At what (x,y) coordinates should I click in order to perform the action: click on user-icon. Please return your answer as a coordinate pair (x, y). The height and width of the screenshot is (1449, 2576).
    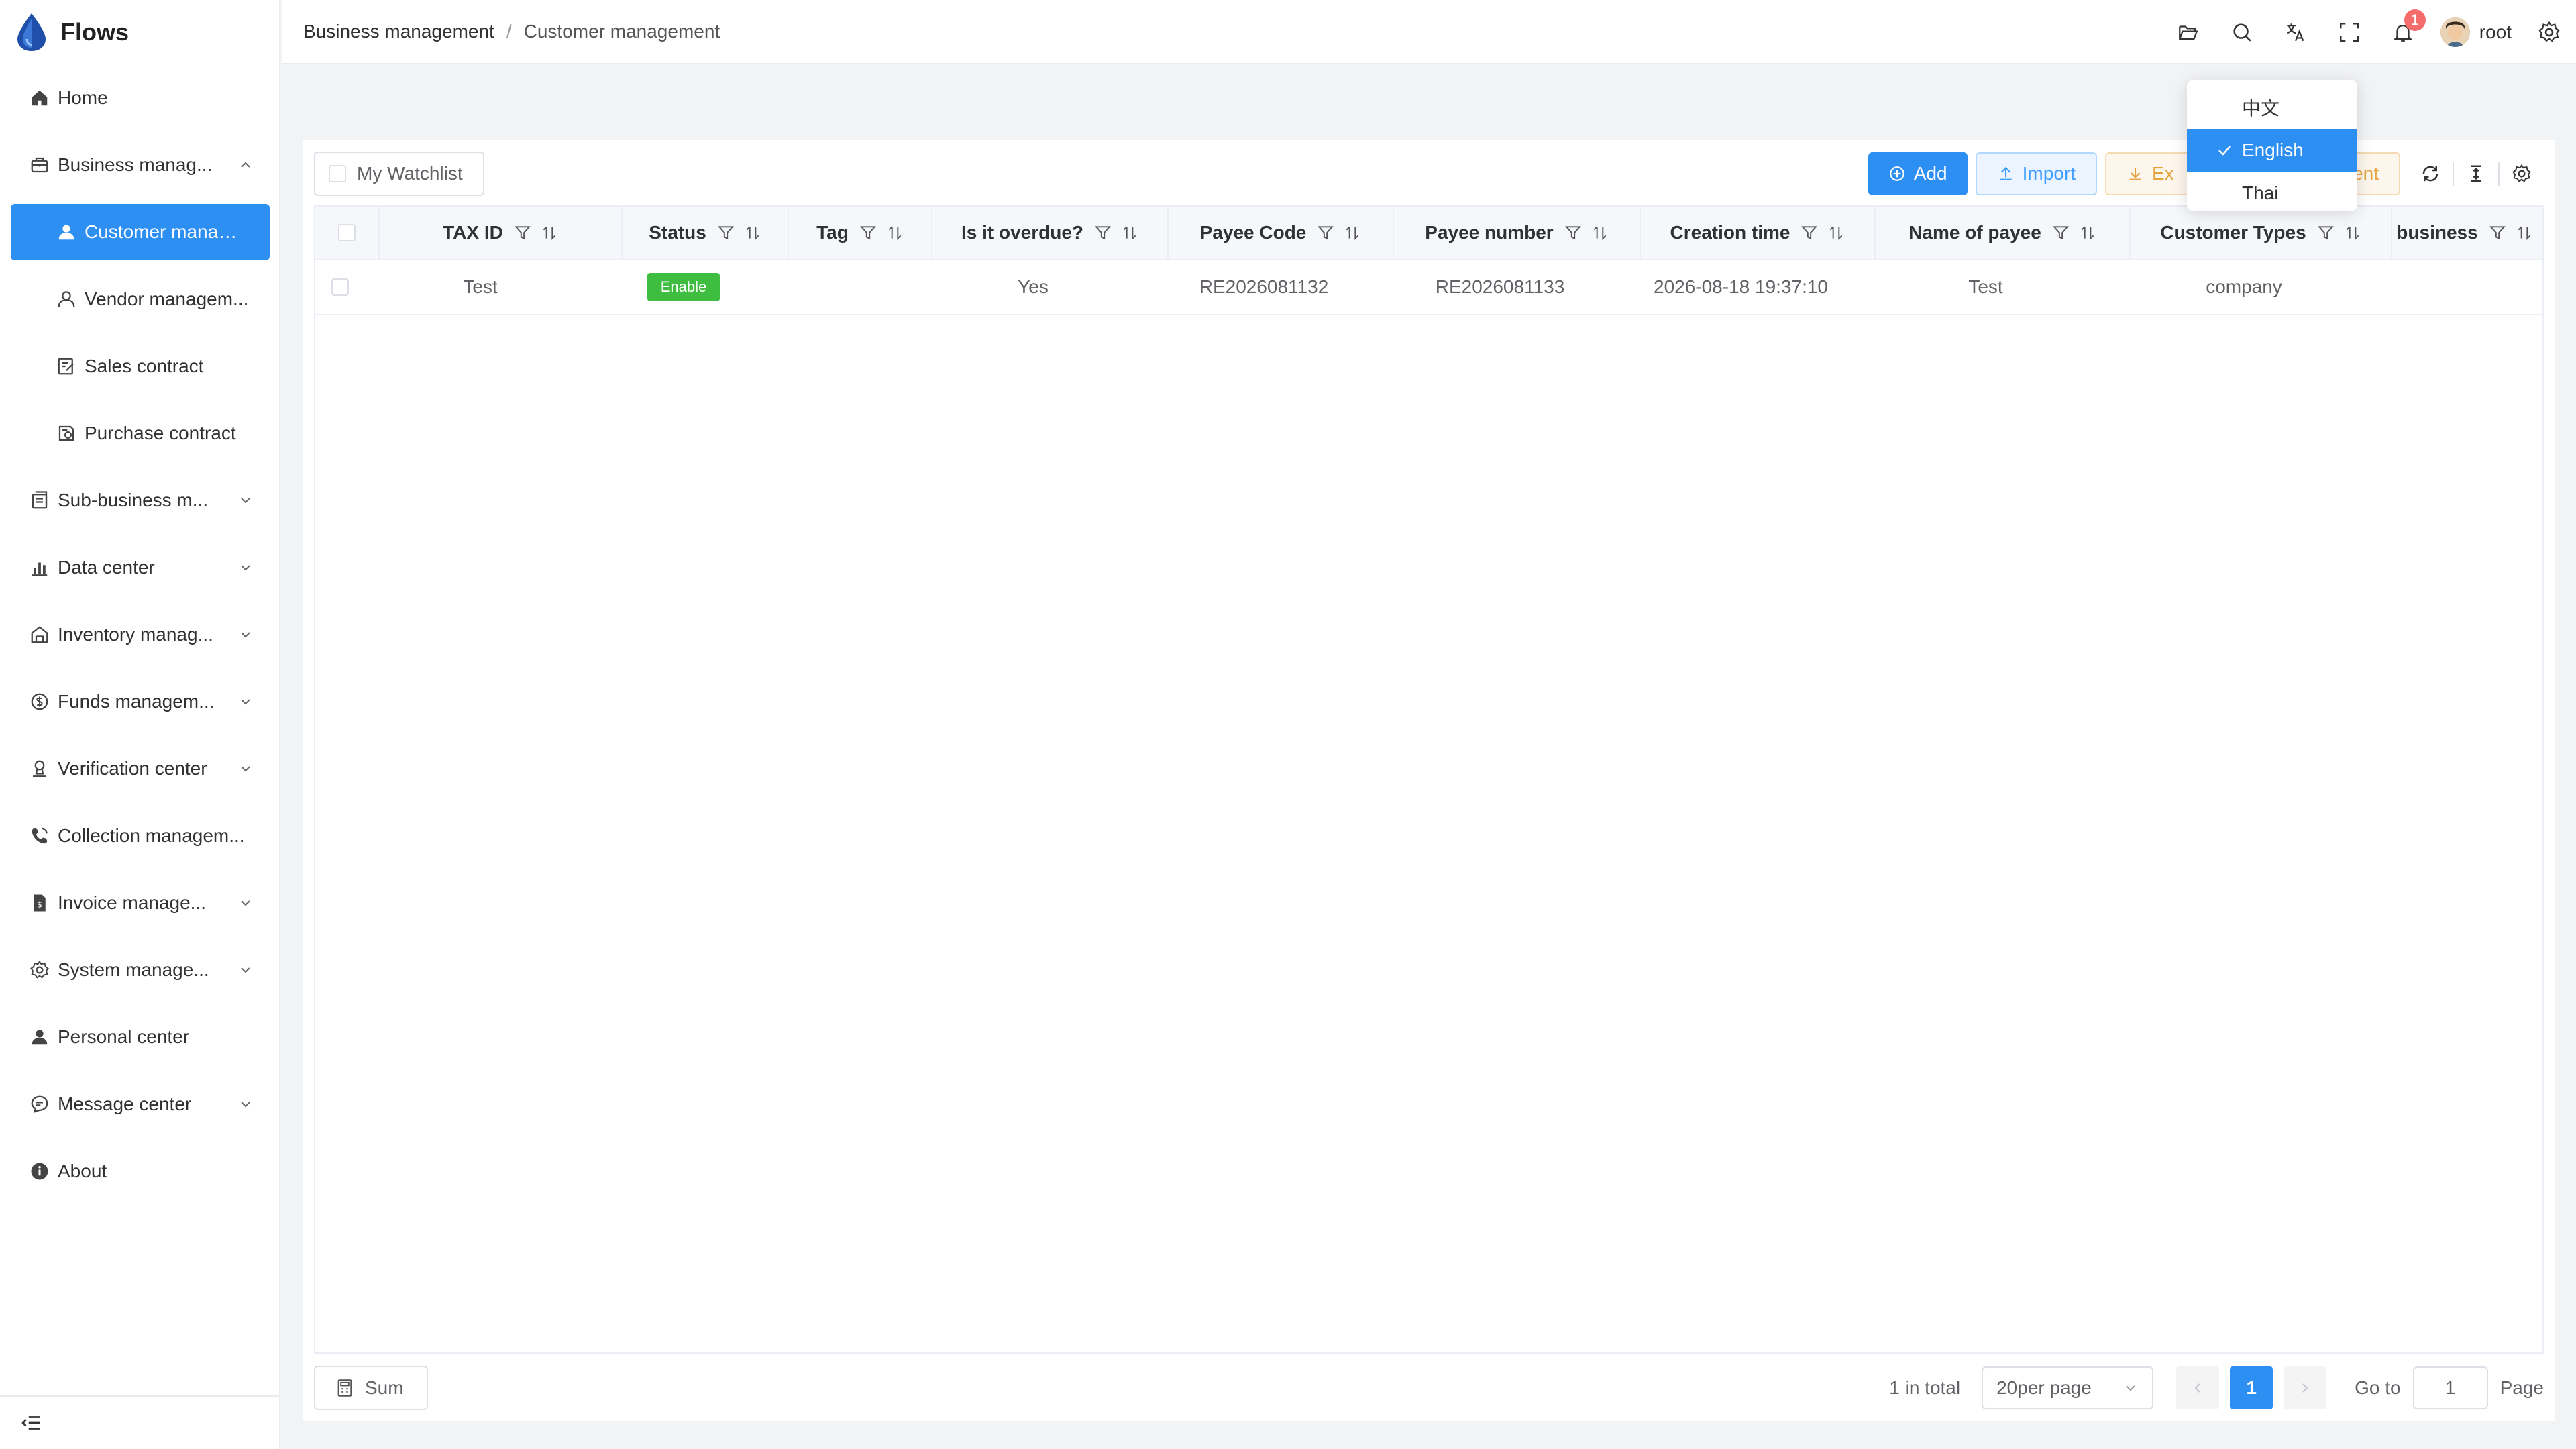
    Looking at the image, I should click on (66, 232).